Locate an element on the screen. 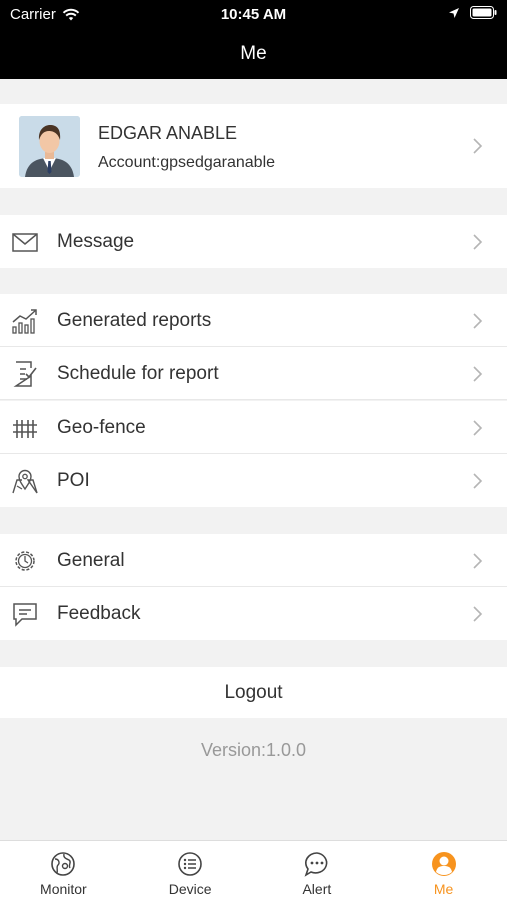 This screenshot has width=507, height=900. battery-icon is located at coordinates (483, 12).